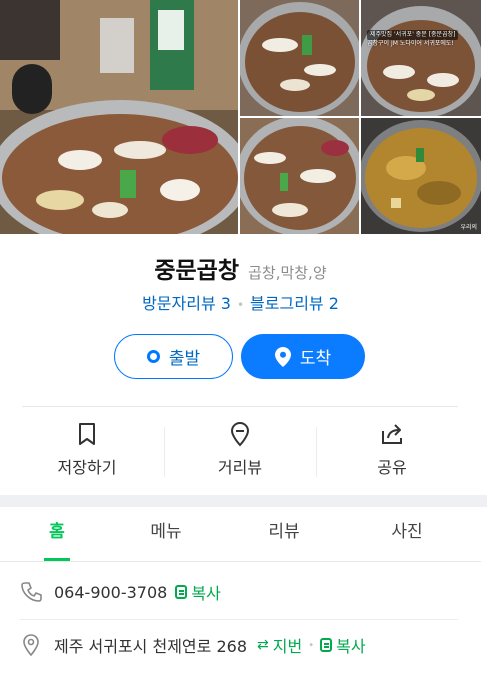 The height and width of the screenshot is (673, 487). Describe the element at coordinates (239, 619) in the screenshot. I see `divider` at that location.